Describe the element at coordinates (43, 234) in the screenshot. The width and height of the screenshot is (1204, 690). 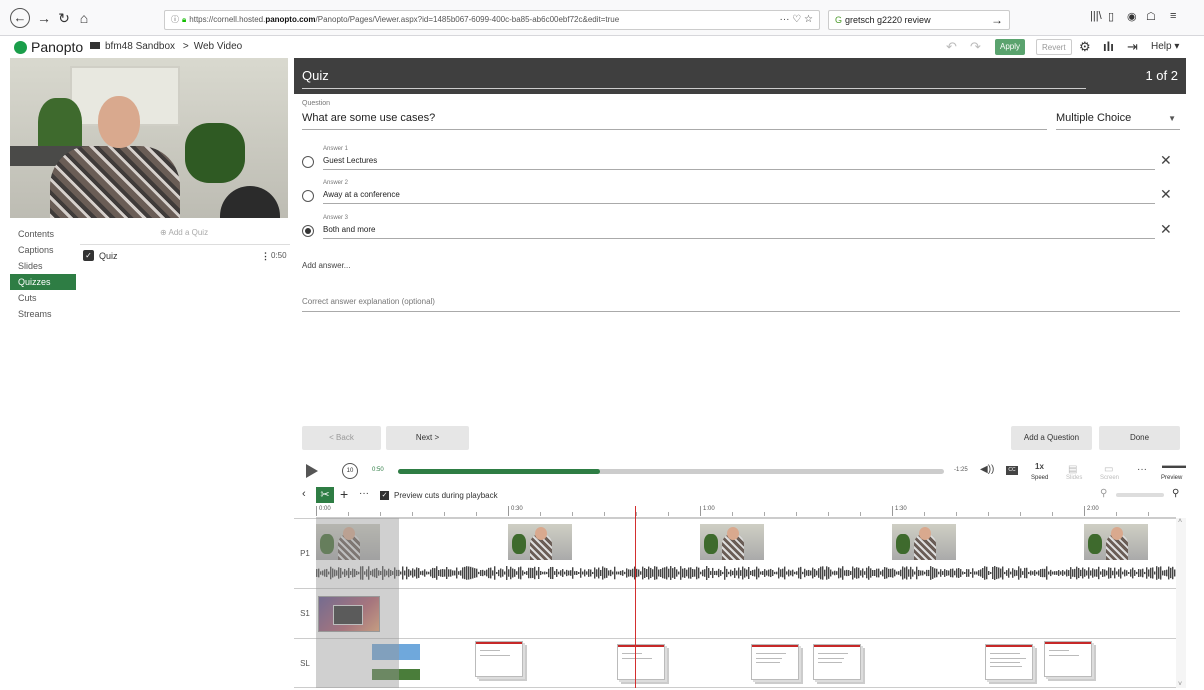
I see `nav-contents: Contents` at that location.